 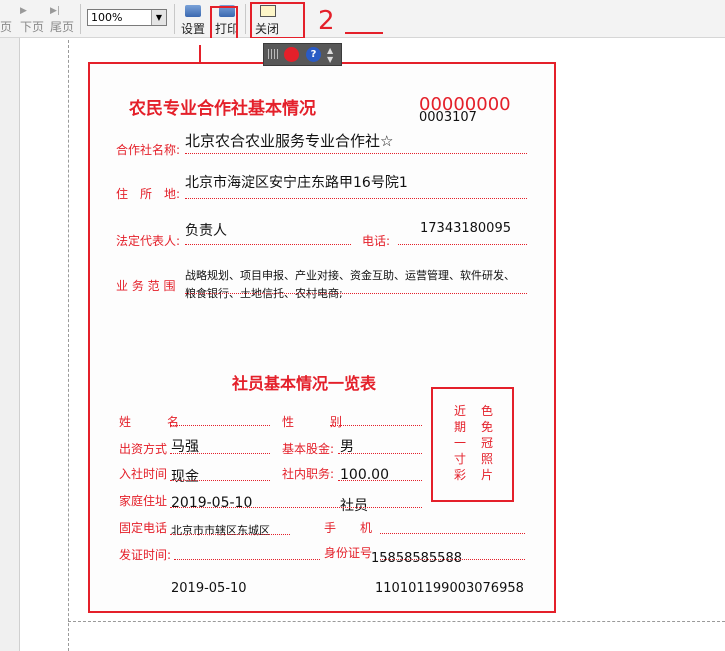 I want to click on business-scope-line1: 战略规划、项目申报、产业对接、资金互助、运营管理、软件研发、, so click(x=350, y=275).